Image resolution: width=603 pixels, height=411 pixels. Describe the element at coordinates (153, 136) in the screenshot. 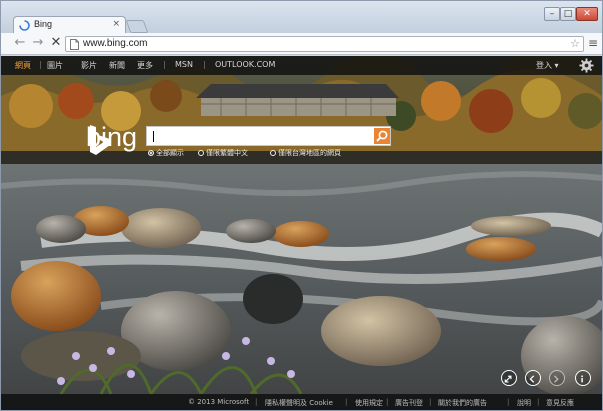

I see `text-caret` at that location.